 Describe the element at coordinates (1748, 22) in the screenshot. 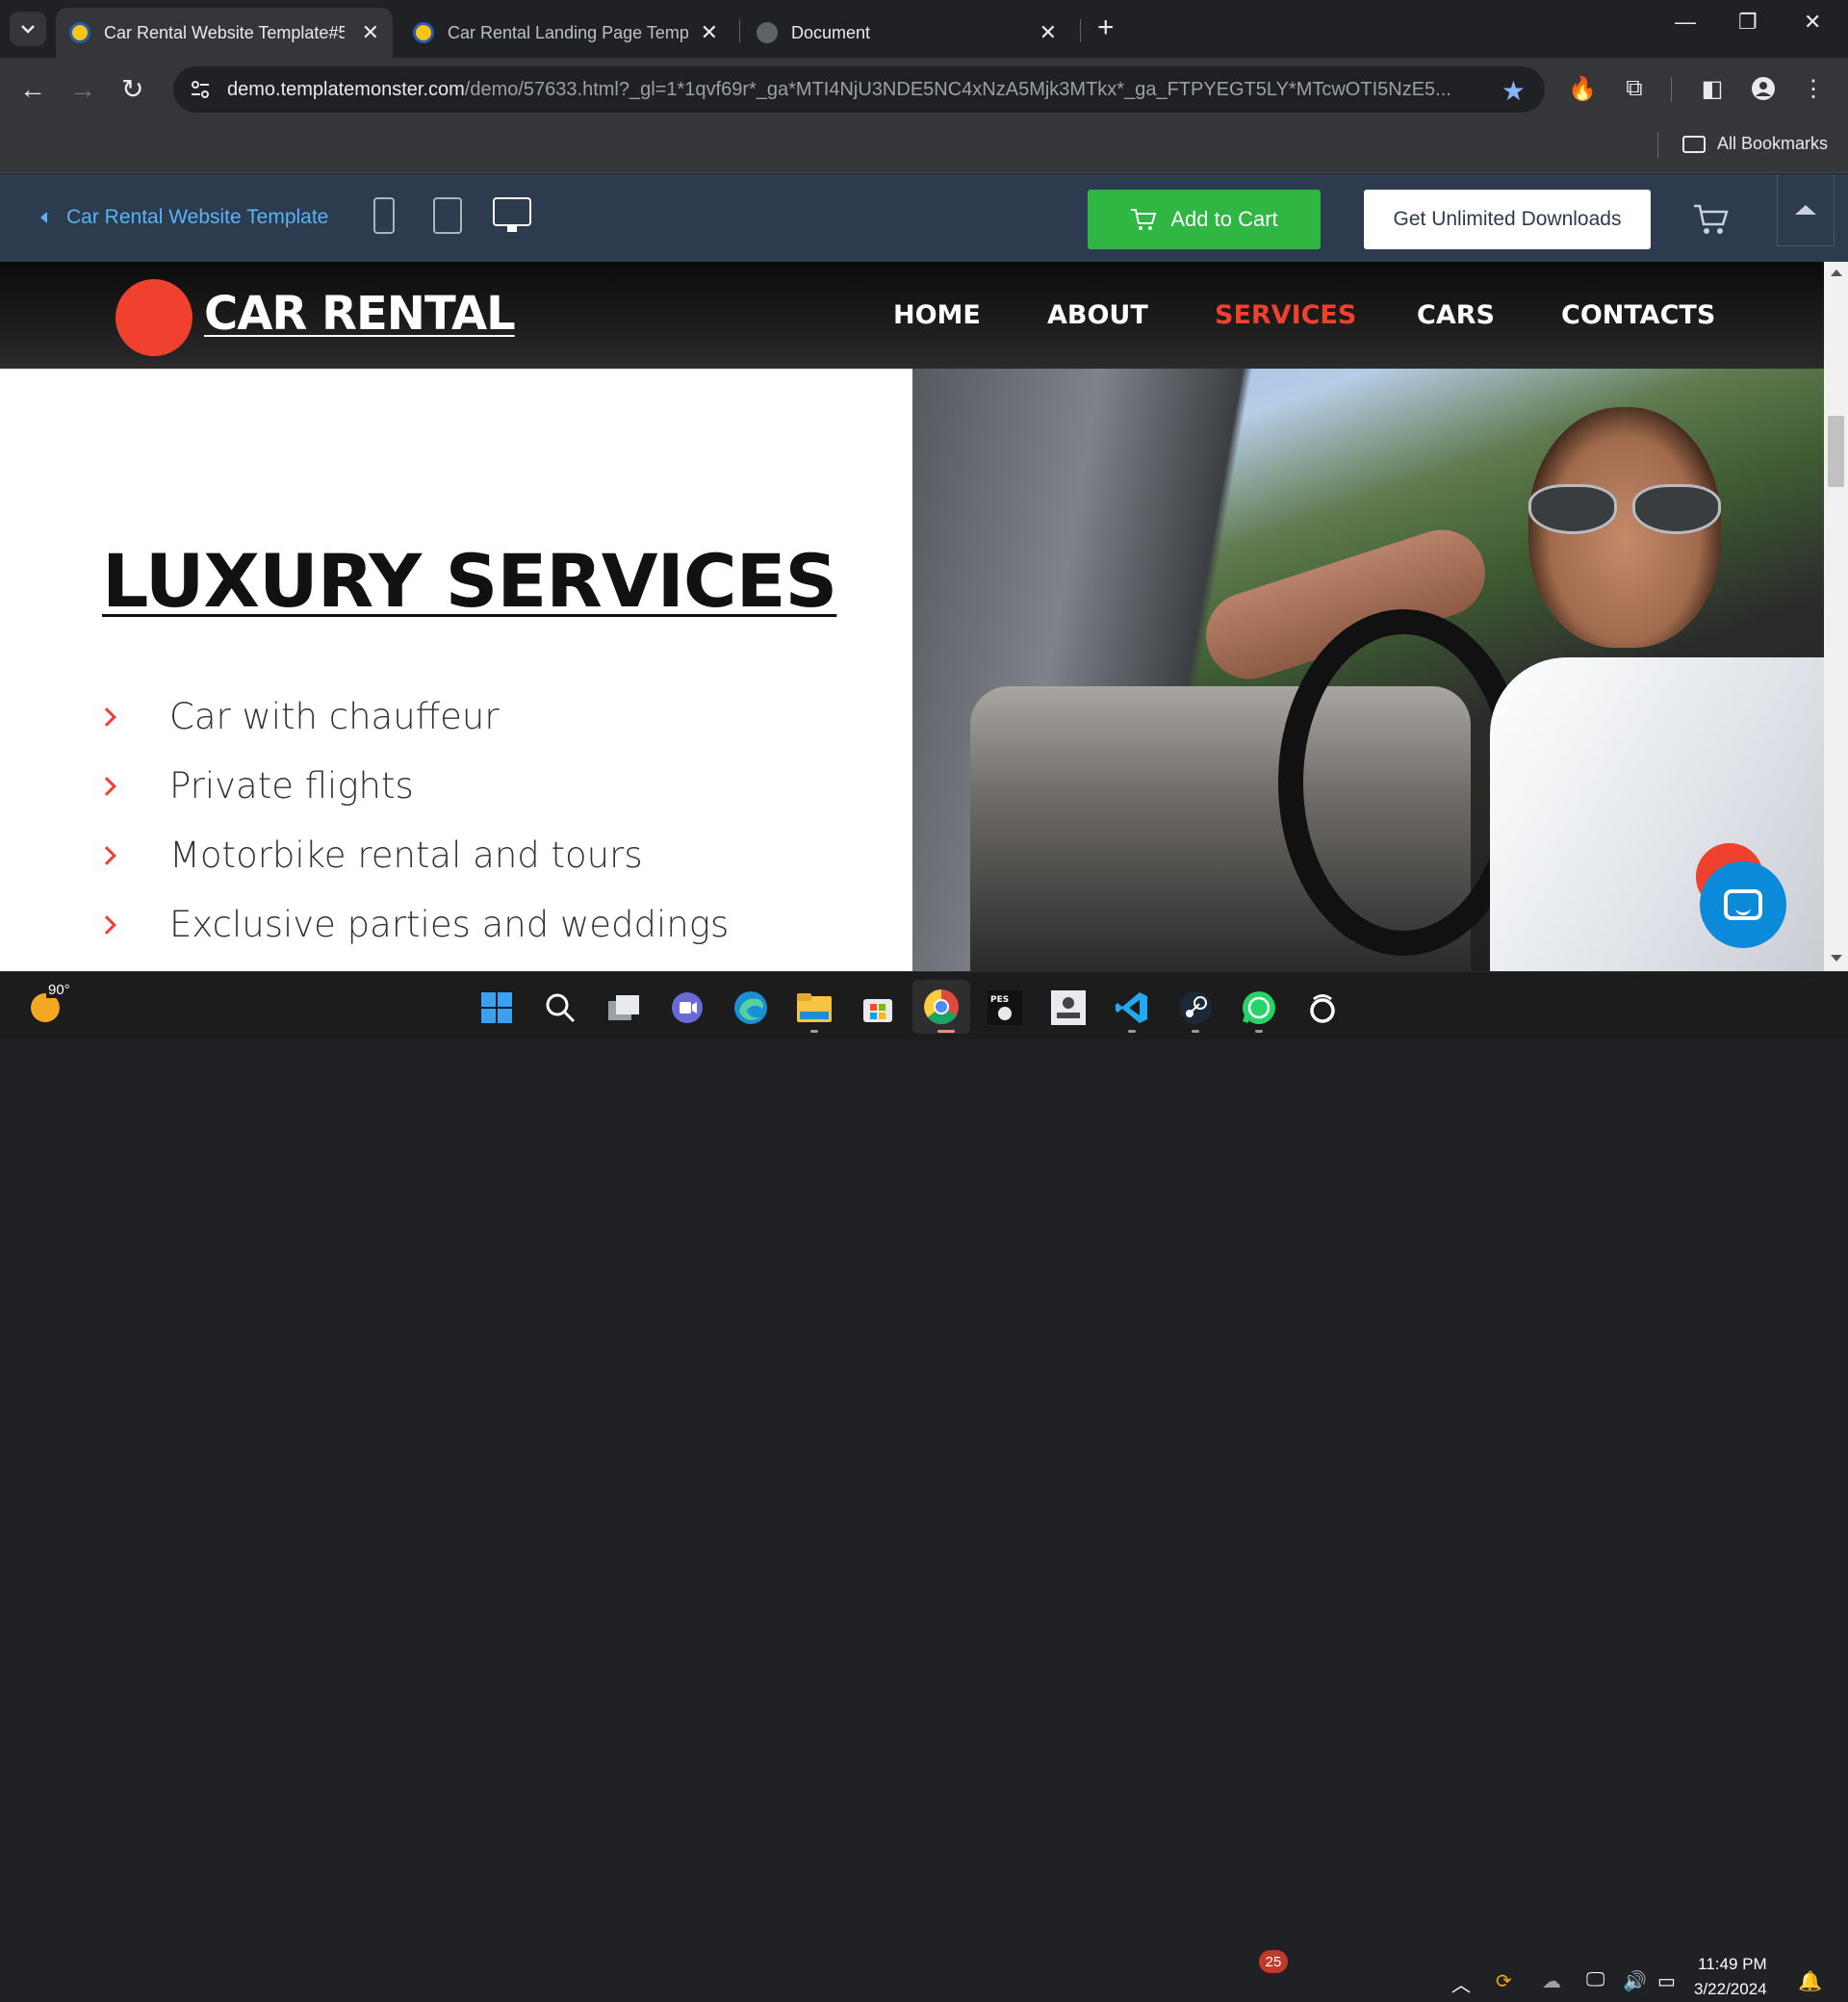

I see `restore-icon: ❐` at that location.